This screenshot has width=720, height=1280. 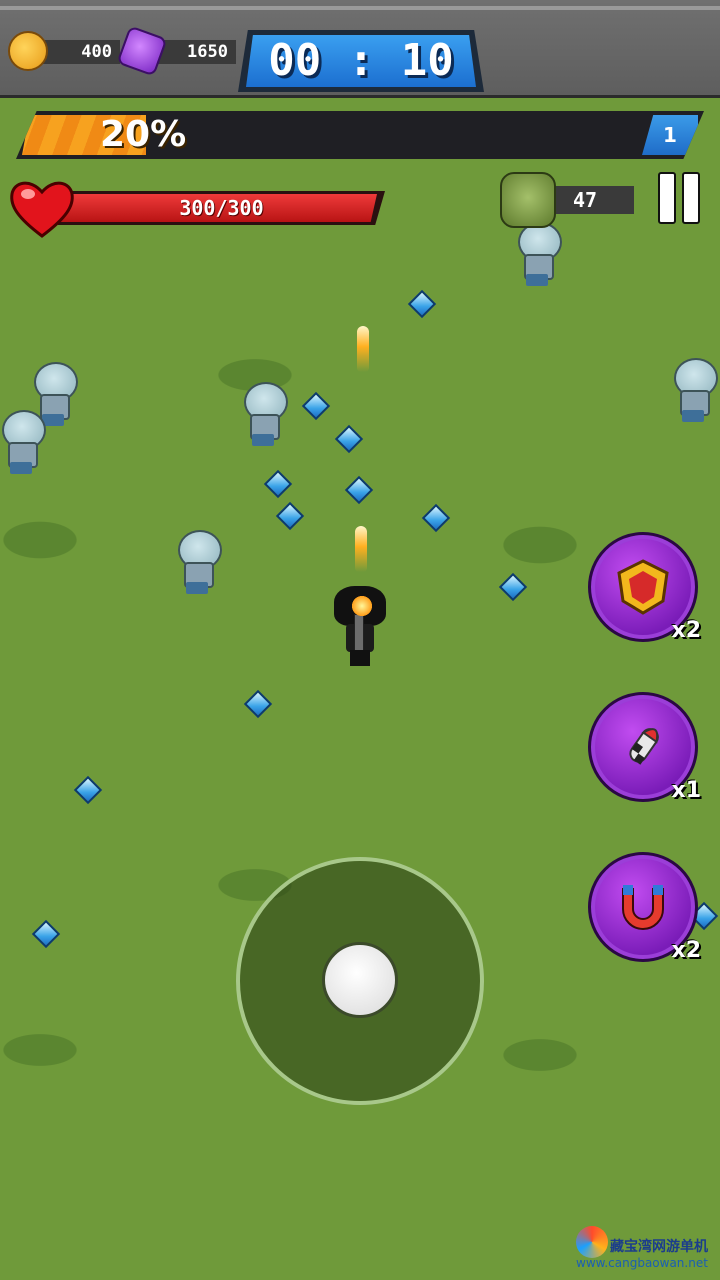 What do you see at coordinates (360, 628) in the screenshot?
I see `player-character` at bounding box center [360, 628].